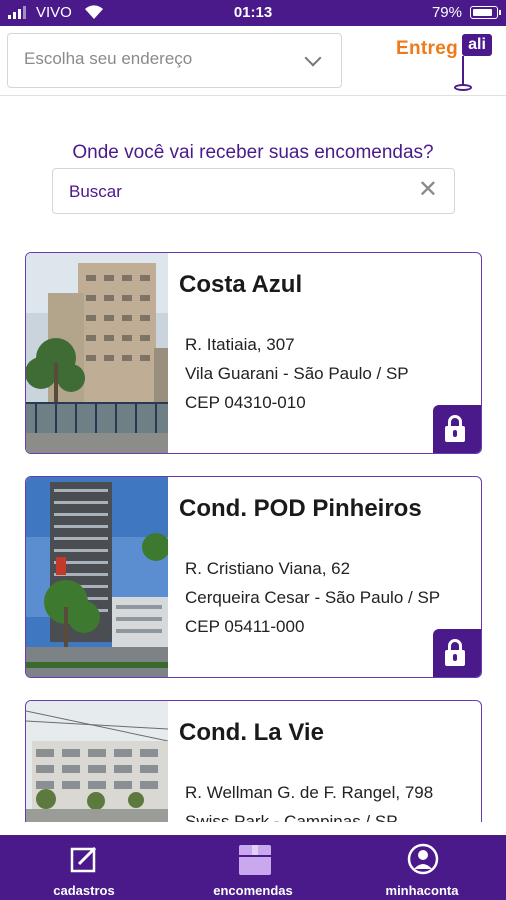 This screenshot has width=506, height=900. I want to click on condominium-address: R. Wellman G. de F. Rangel, 798, so click(309, 792).